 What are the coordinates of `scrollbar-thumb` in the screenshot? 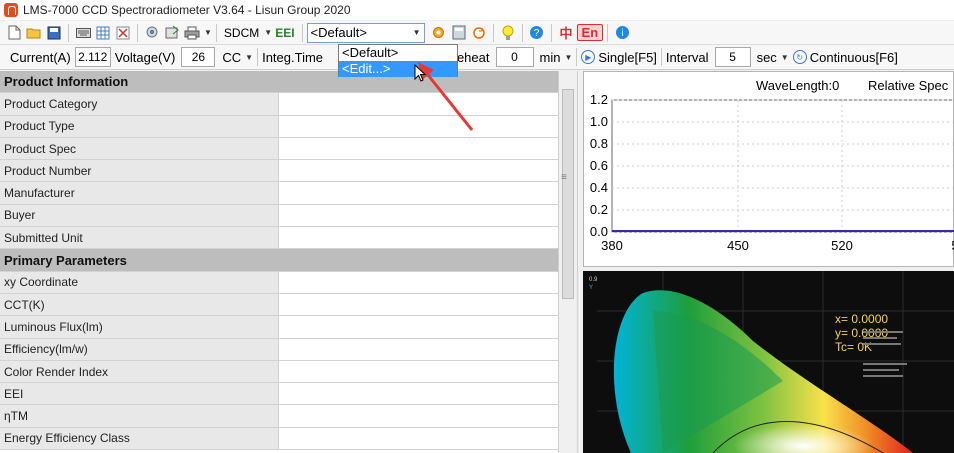 It's located at (568, 194).